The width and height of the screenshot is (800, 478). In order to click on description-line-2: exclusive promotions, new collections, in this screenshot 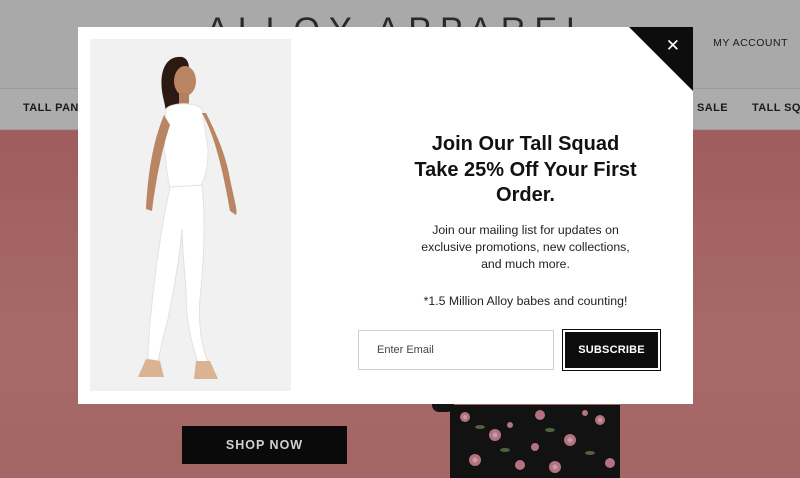, I will do `click(525, 246)`.